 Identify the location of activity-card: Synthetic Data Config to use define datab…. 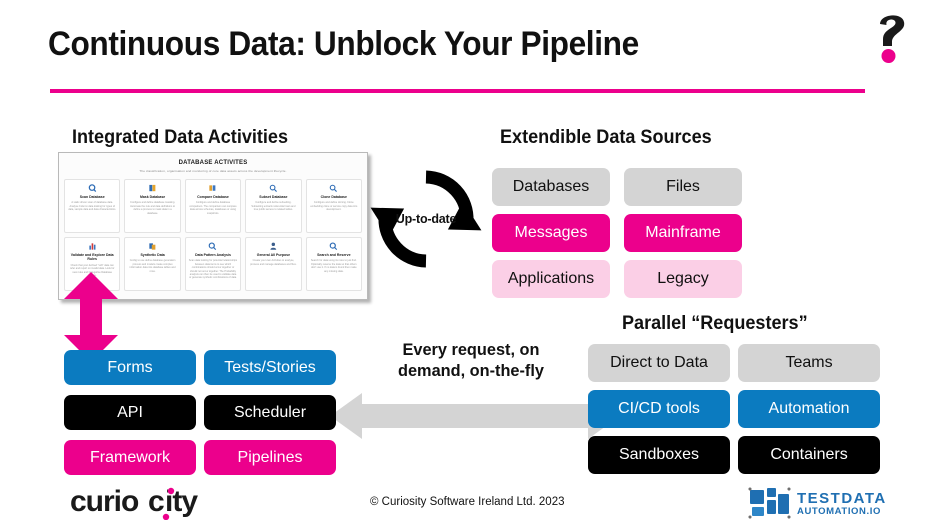
(152, 264).